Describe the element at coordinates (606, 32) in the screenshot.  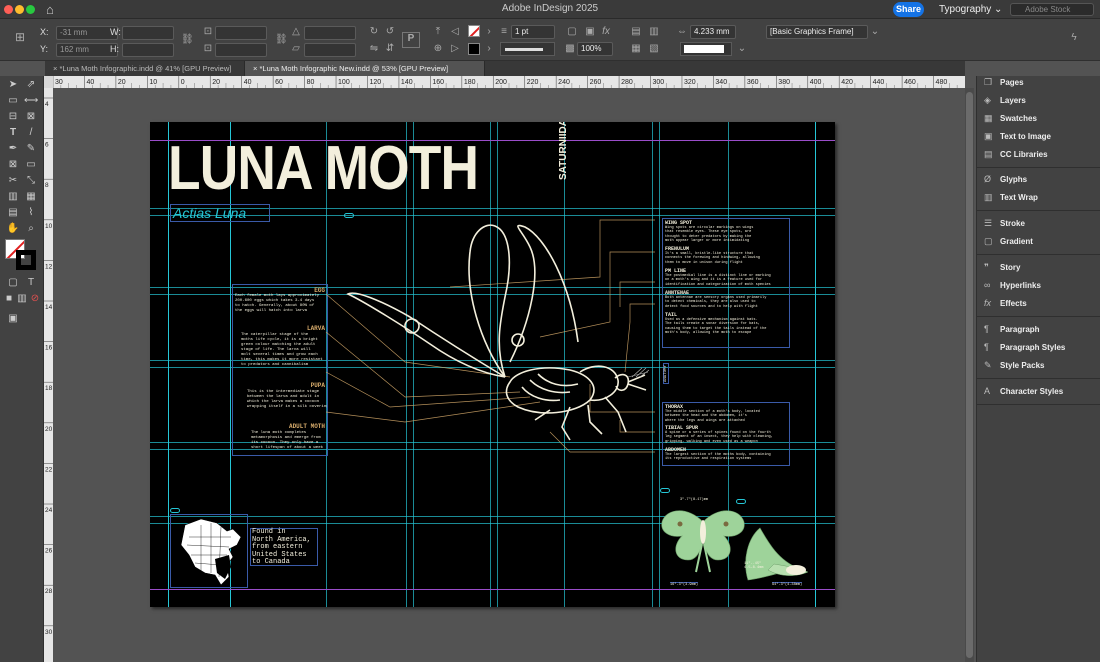
I see `effects-fx-icon: fx` at that location.